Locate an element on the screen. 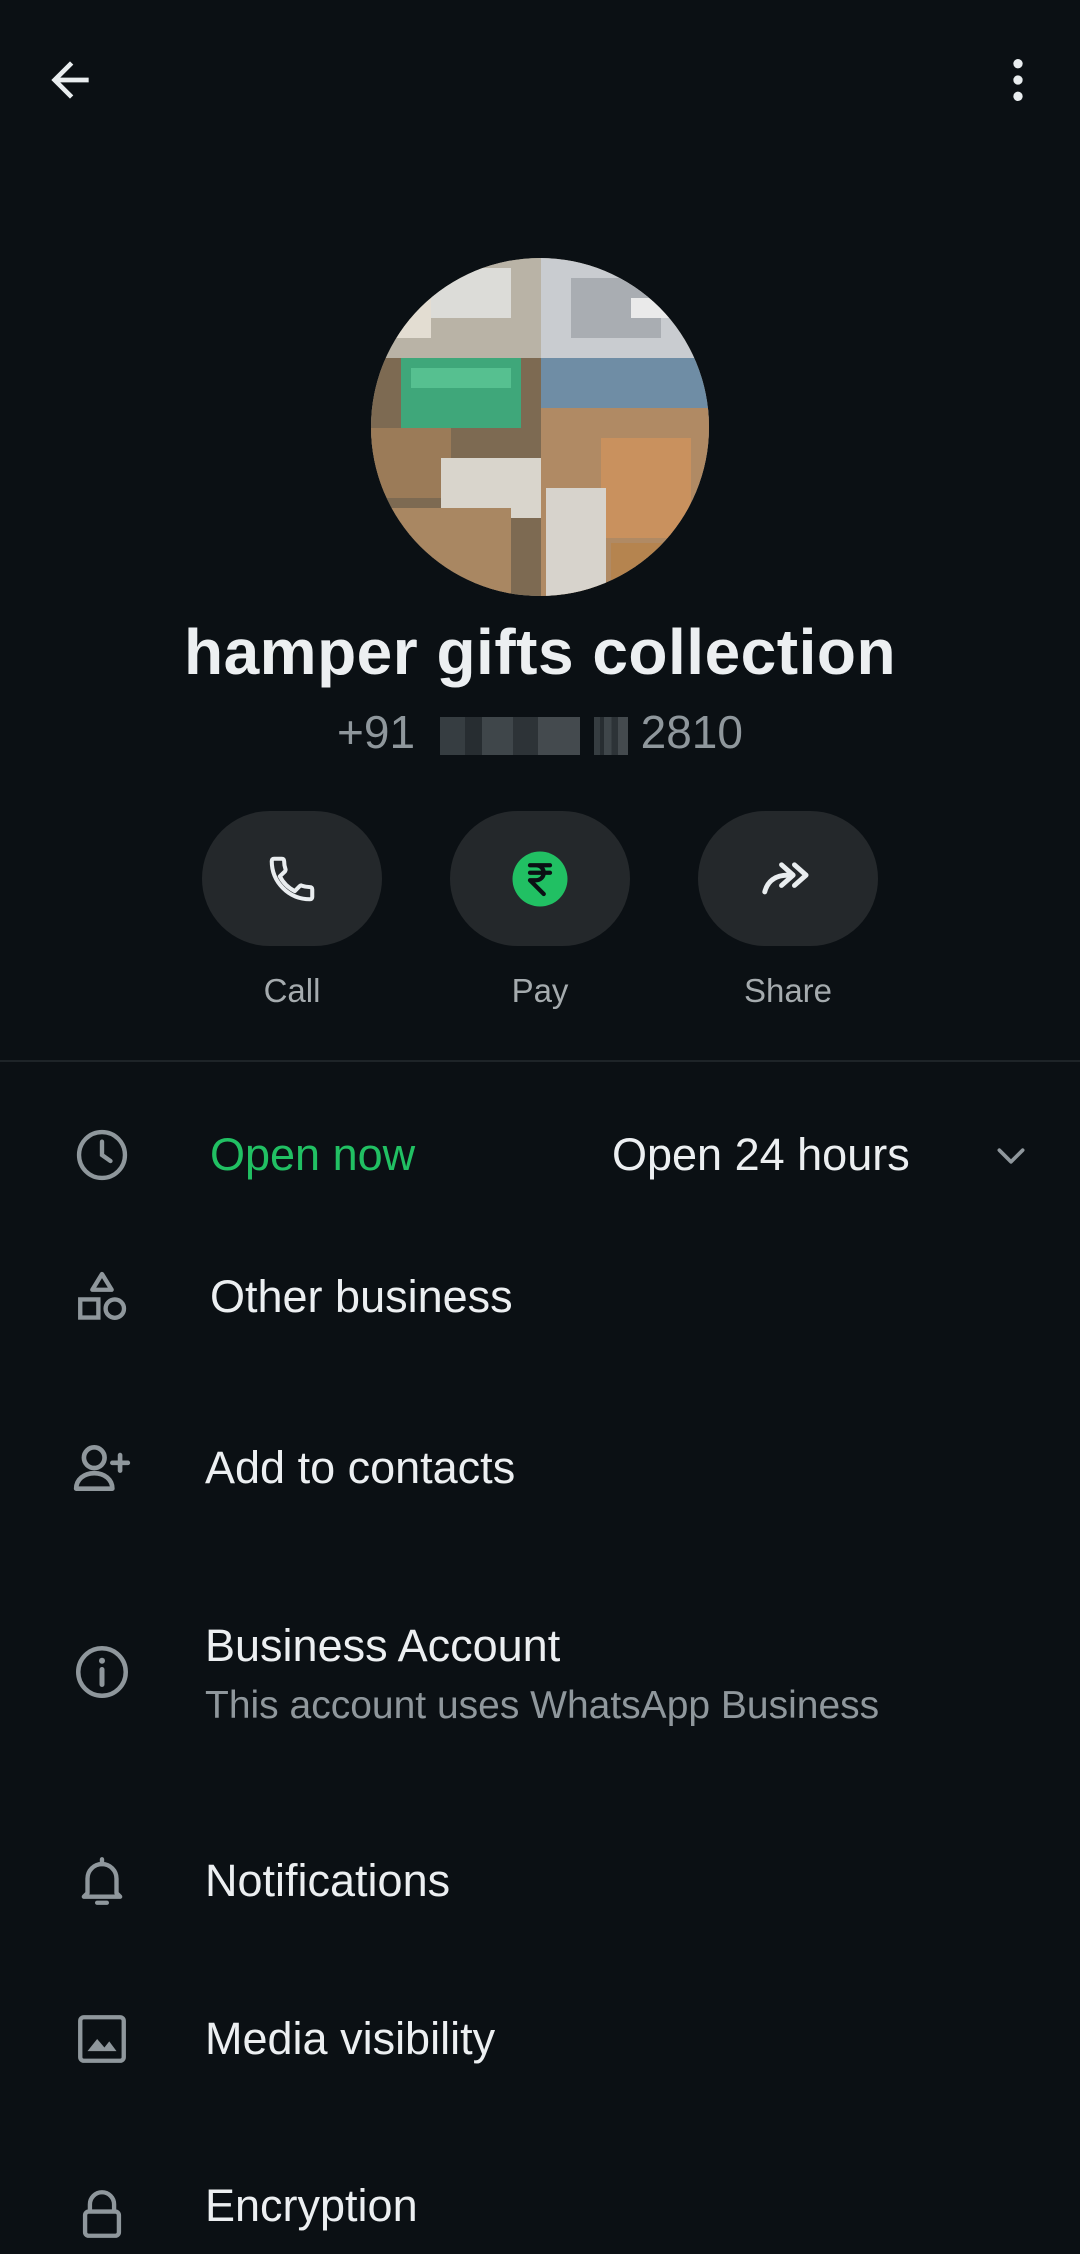  category-label: Other business is located at coordinates (361, 1296).